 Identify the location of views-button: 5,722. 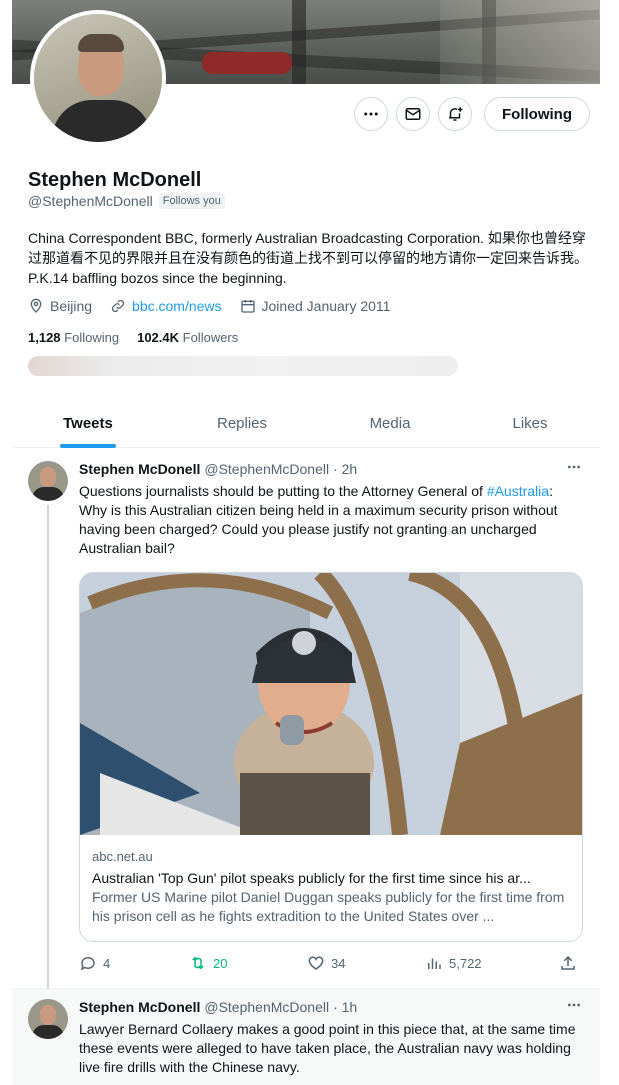
(453, 963).